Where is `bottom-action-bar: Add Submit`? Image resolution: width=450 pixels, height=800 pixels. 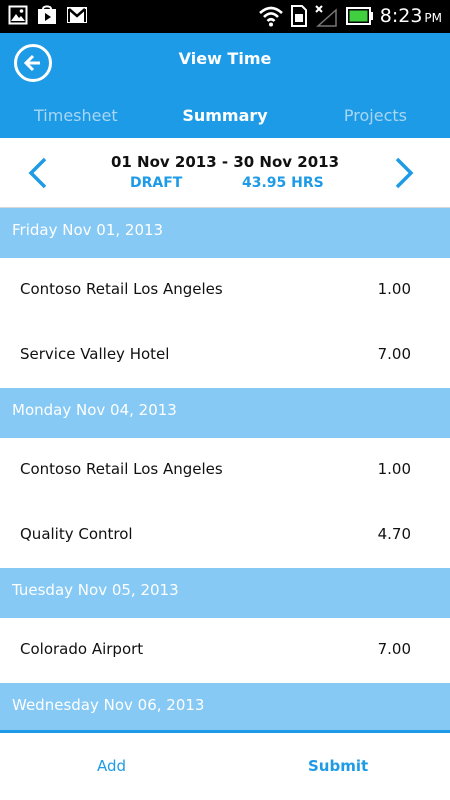 bottom-action-bar: Add Submit is located at coordinates (225, 765).